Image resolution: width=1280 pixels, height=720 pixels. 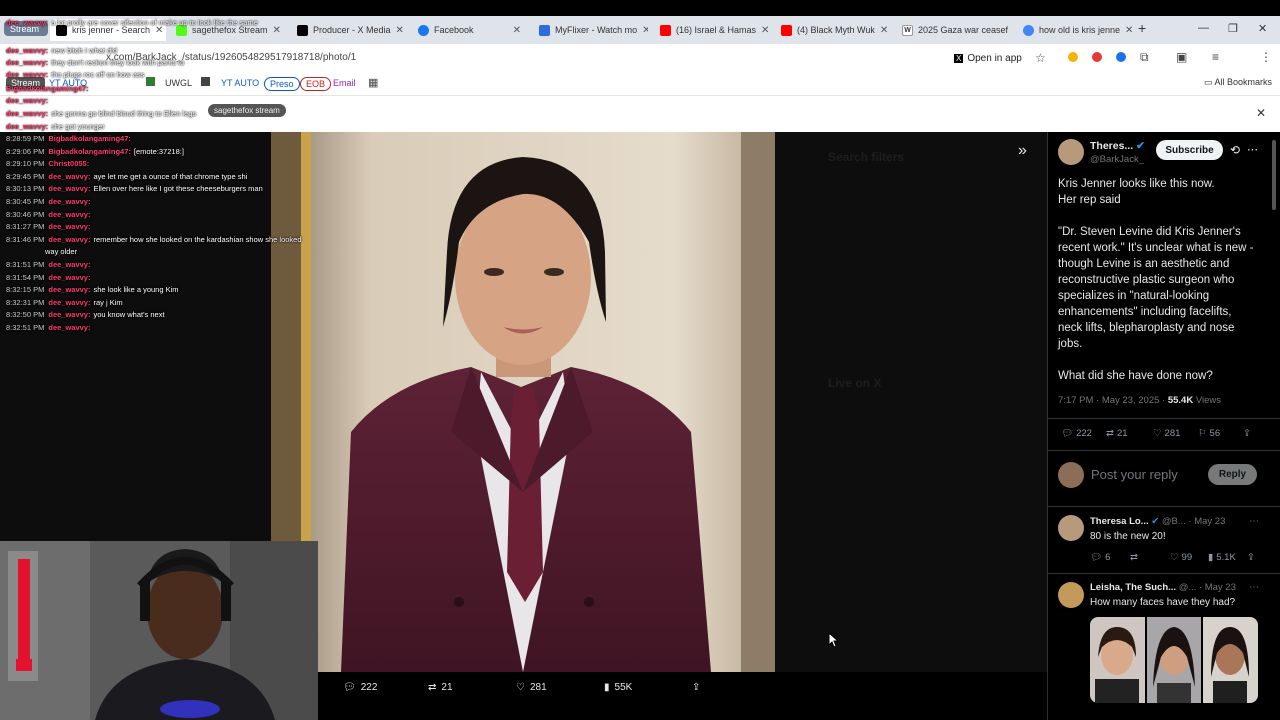 What do you see at coordinates (531, 687) in the screenshot?
I see `photo-like-action: ♡ 281` at bounding box center [531, 687].